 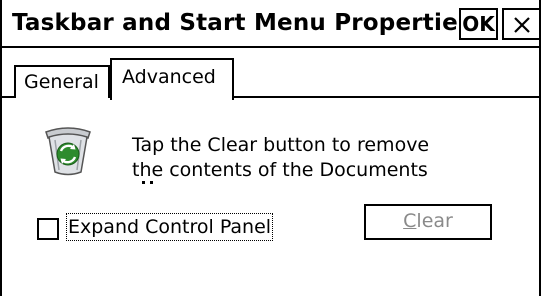 What do you see at coordinates (478, 24) in the screenshot?
I see `ok-button: OK` at bounding box center [478, 24].